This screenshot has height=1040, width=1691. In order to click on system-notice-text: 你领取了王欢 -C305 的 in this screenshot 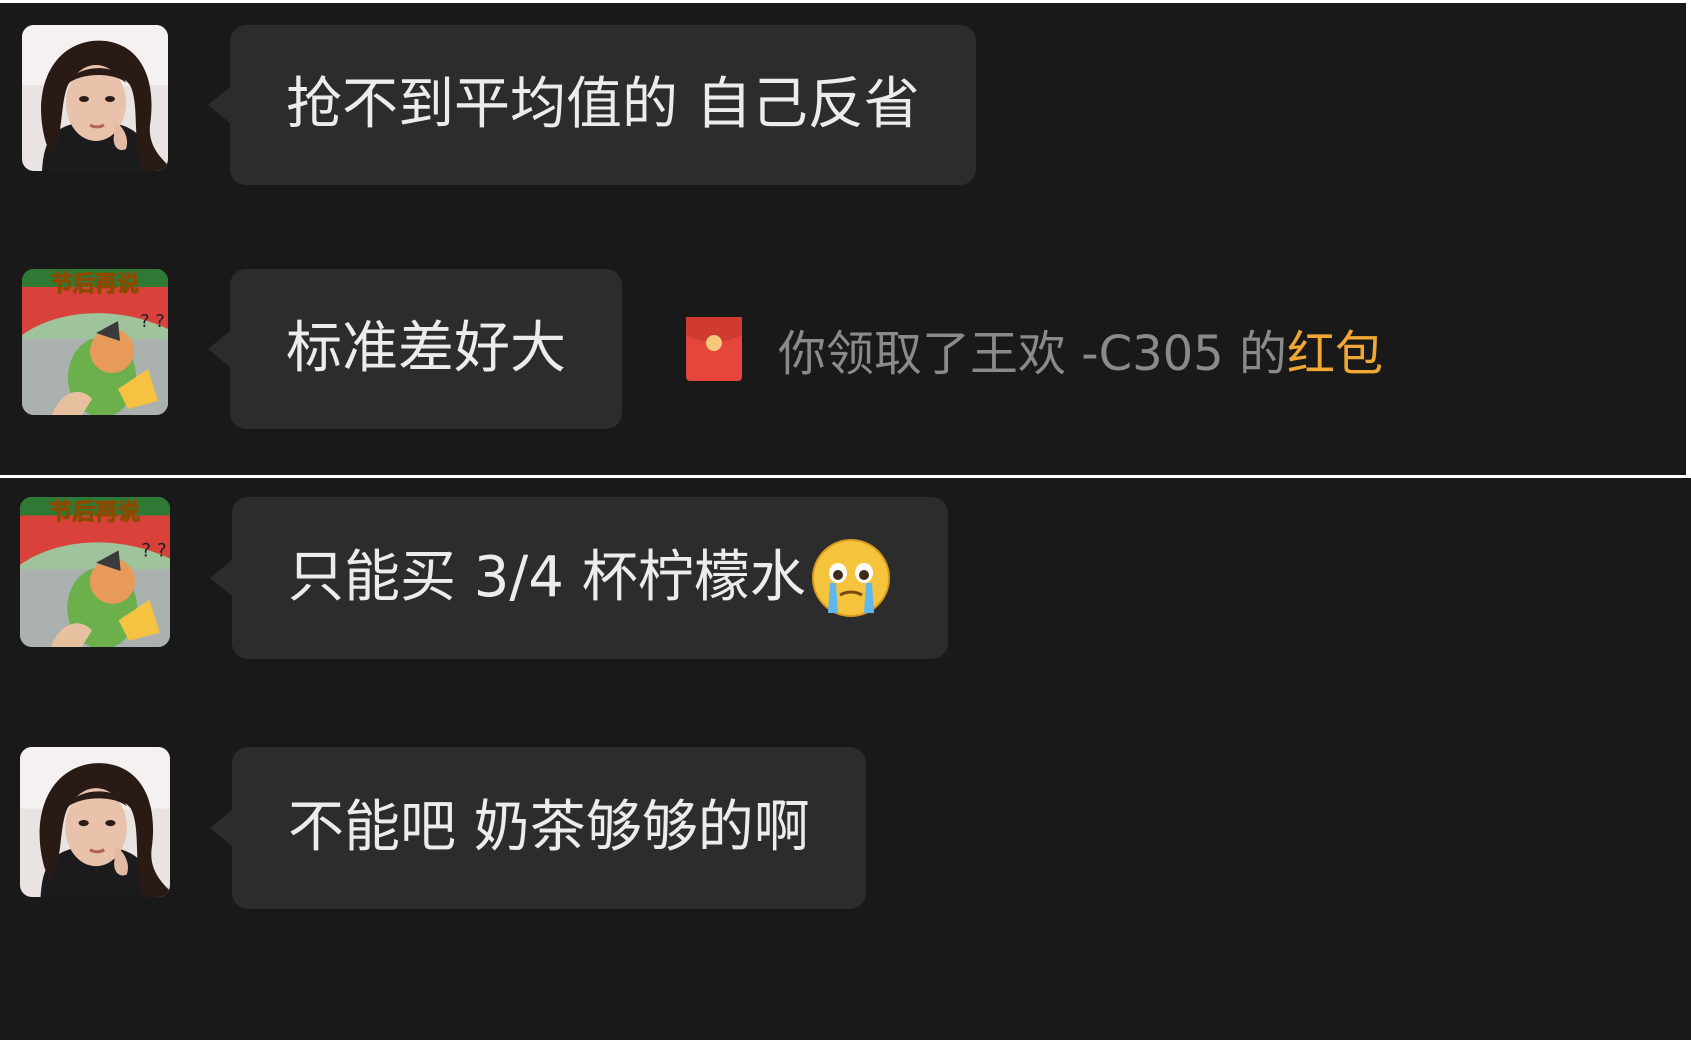, I will do `click(1032, 354)`.